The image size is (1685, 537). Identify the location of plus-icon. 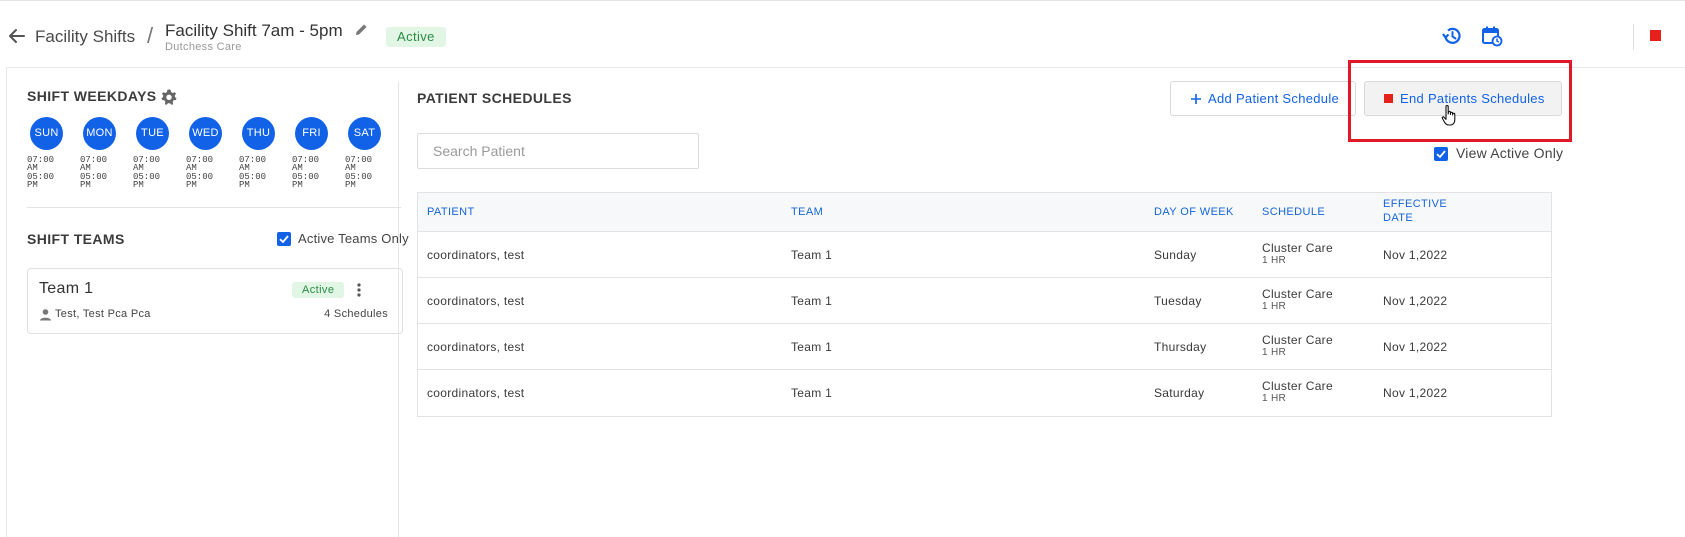
(1196, 99).